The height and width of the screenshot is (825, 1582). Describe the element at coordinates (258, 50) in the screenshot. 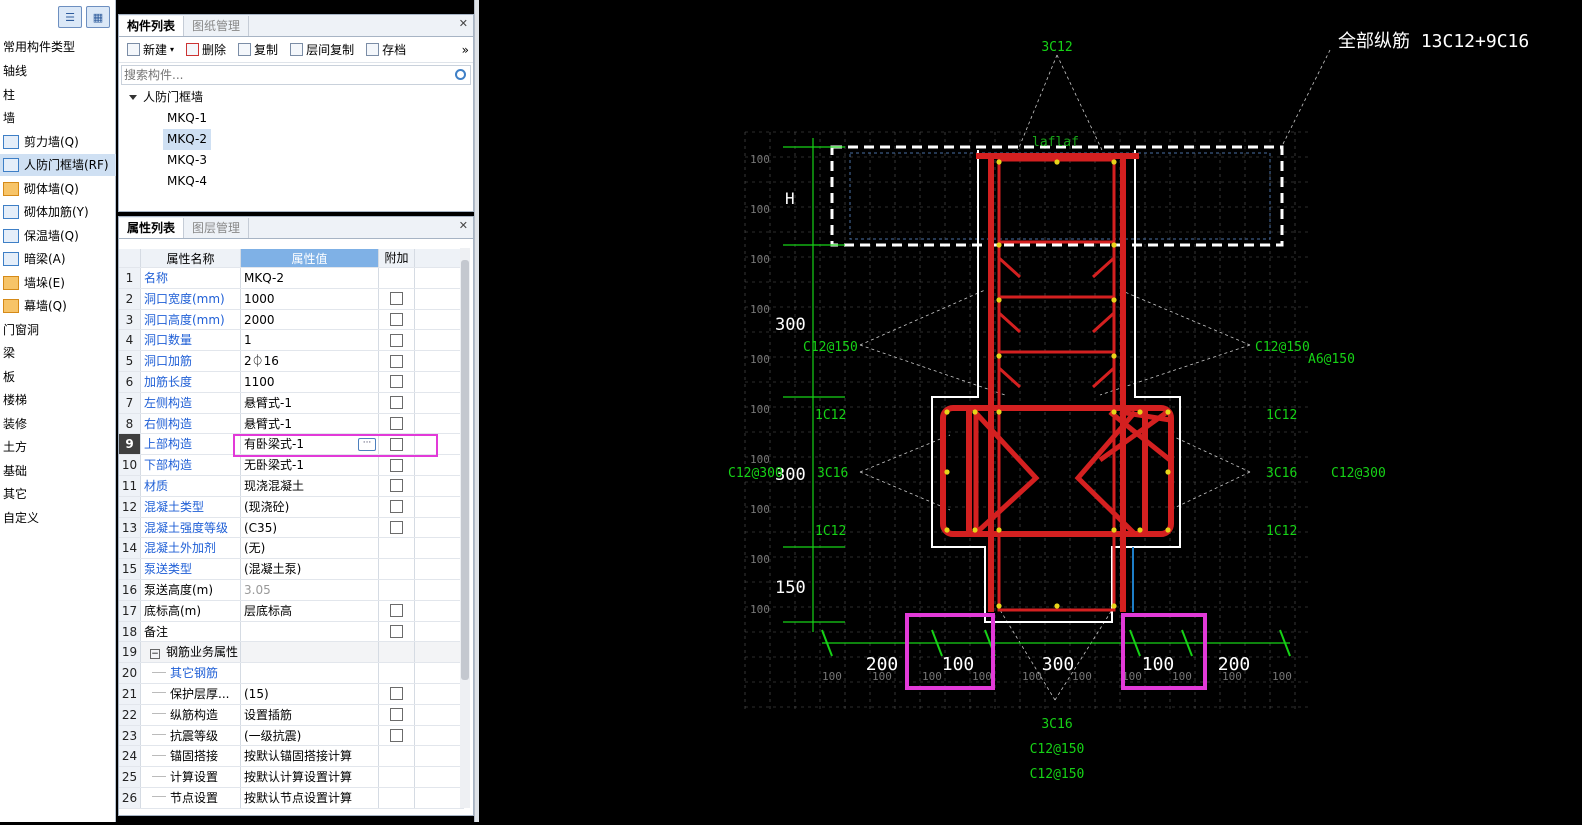

I see `copy-button: 复制` at that location.